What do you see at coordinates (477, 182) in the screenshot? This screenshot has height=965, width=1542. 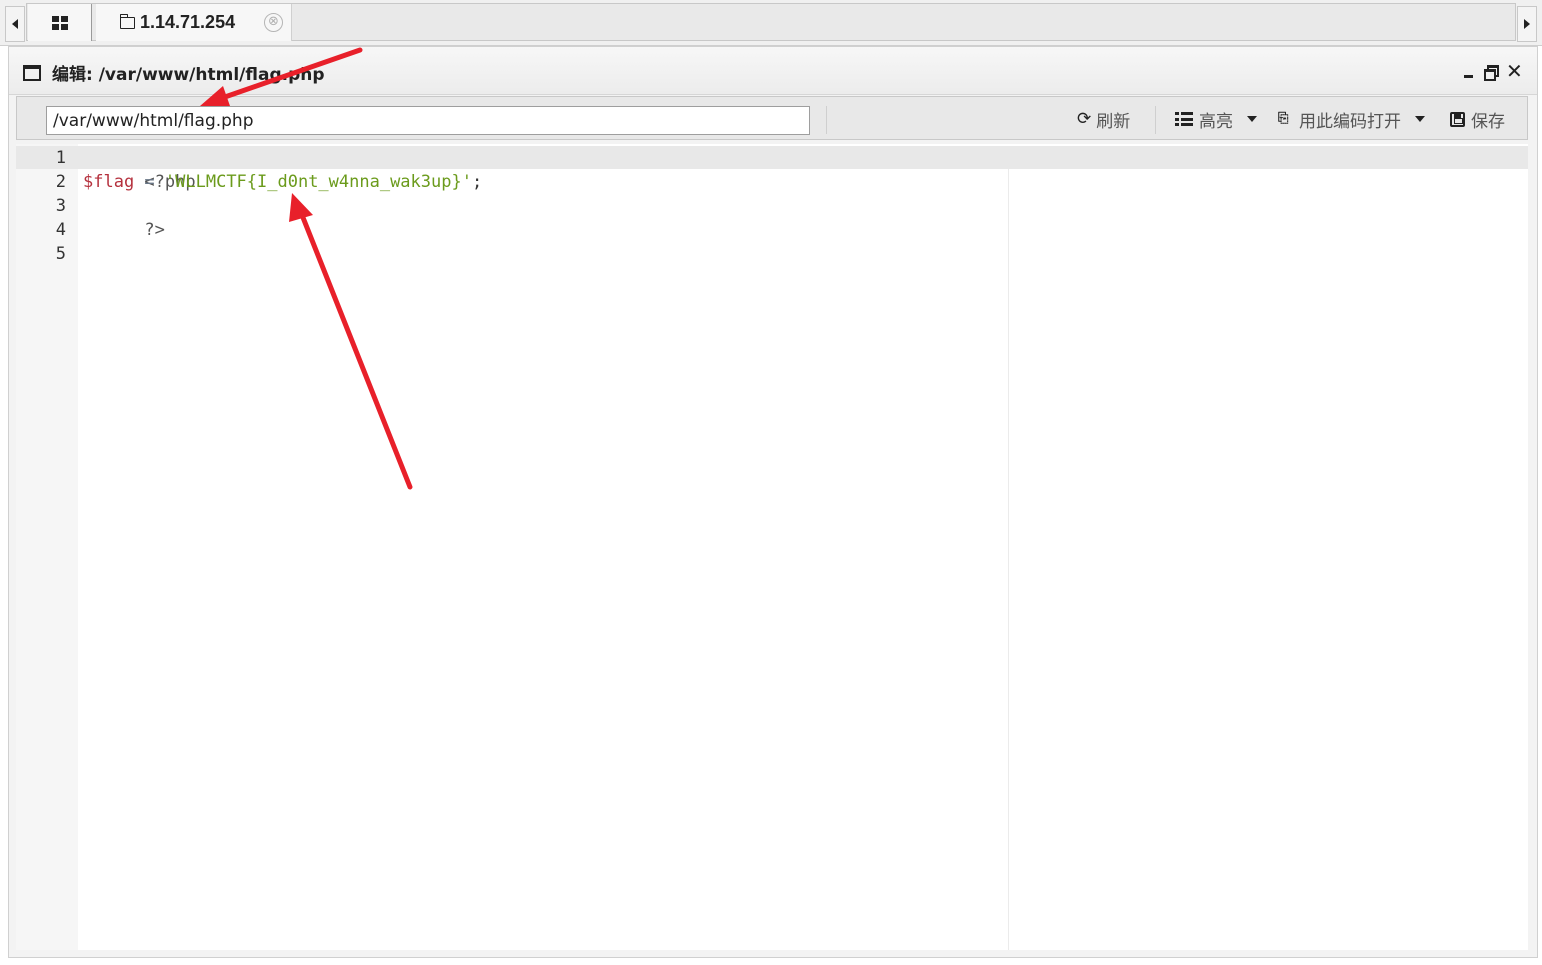 I see `semicolon-token: ;` at bounding box center [477, 182].